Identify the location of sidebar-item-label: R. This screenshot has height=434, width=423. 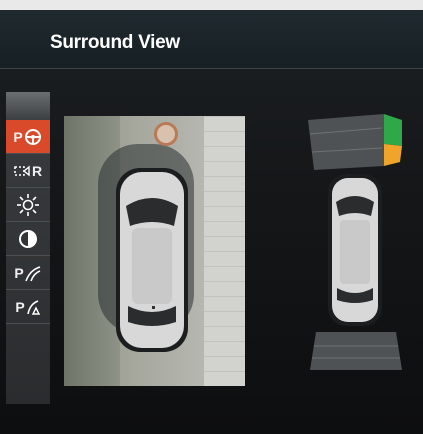
(37, 170).